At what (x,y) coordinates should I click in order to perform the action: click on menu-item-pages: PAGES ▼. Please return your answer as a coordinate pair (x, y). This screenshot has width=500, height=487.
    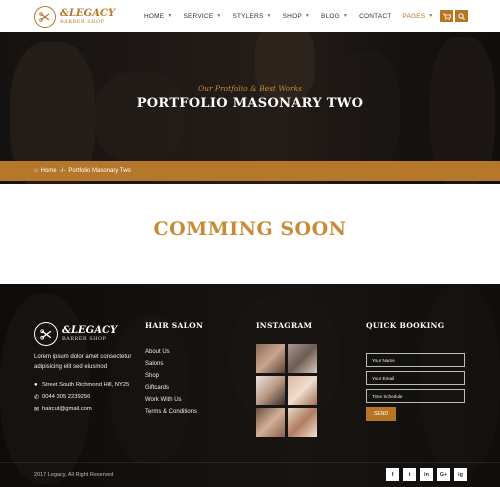
    Looking at the image, I should click on (417, 16).